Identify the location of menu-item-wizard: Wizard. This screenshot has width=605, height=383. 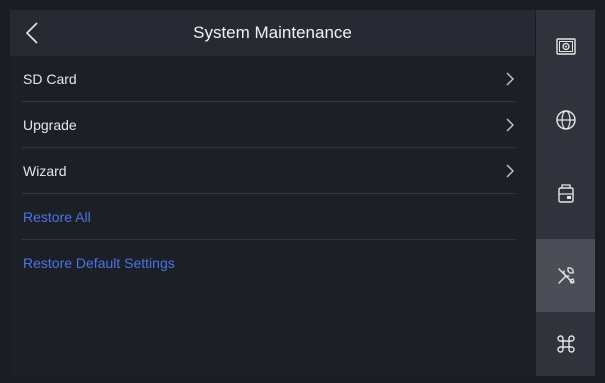
(272, 171).